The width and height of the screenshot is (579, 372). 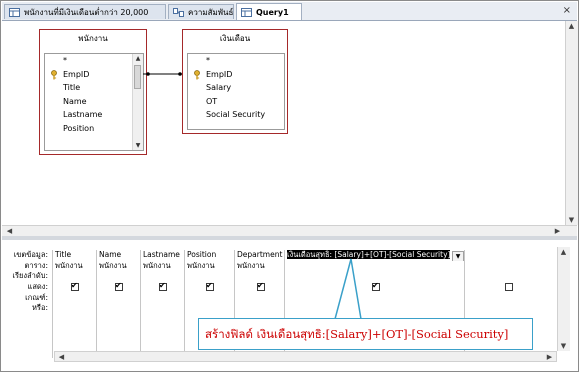 What do you see at coordinates (118, 304) in the screenshot?
I see `grid-column: Name พนักงาน` at bounding box center [118, 304].